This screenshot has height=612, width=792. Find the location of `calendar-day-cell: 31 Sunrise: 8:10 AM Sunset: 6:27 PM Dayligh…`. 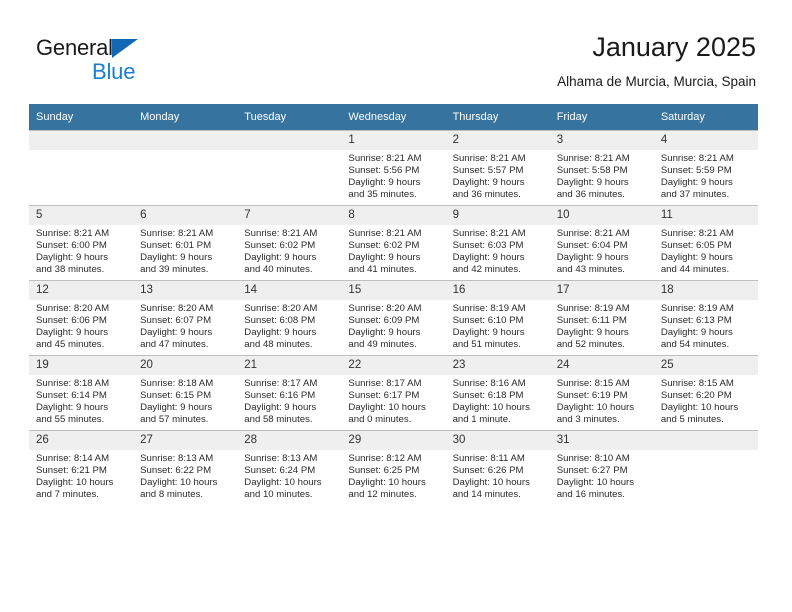

calendar-day-cell: 31 Sunrise: 8:10 AM Sunset: 6:27 PM Dayligh… is located at coordinates (601, 467).